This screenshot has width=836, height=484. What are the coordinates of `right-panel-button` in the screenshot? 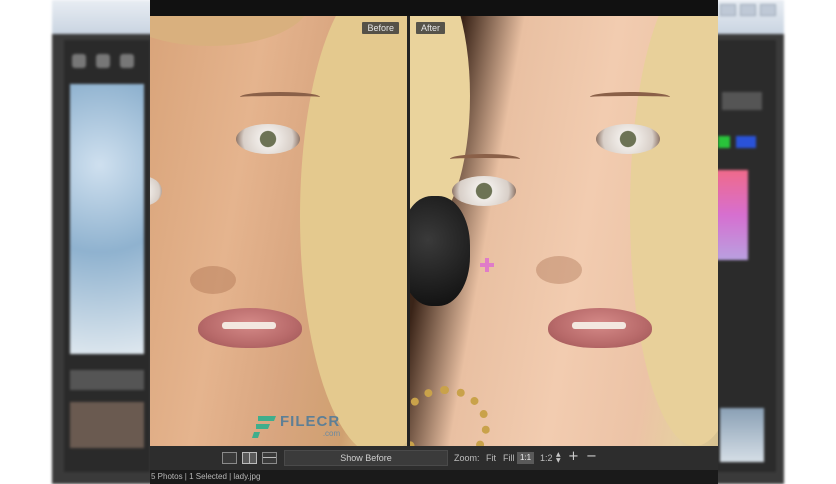 It's located at (742, 101).